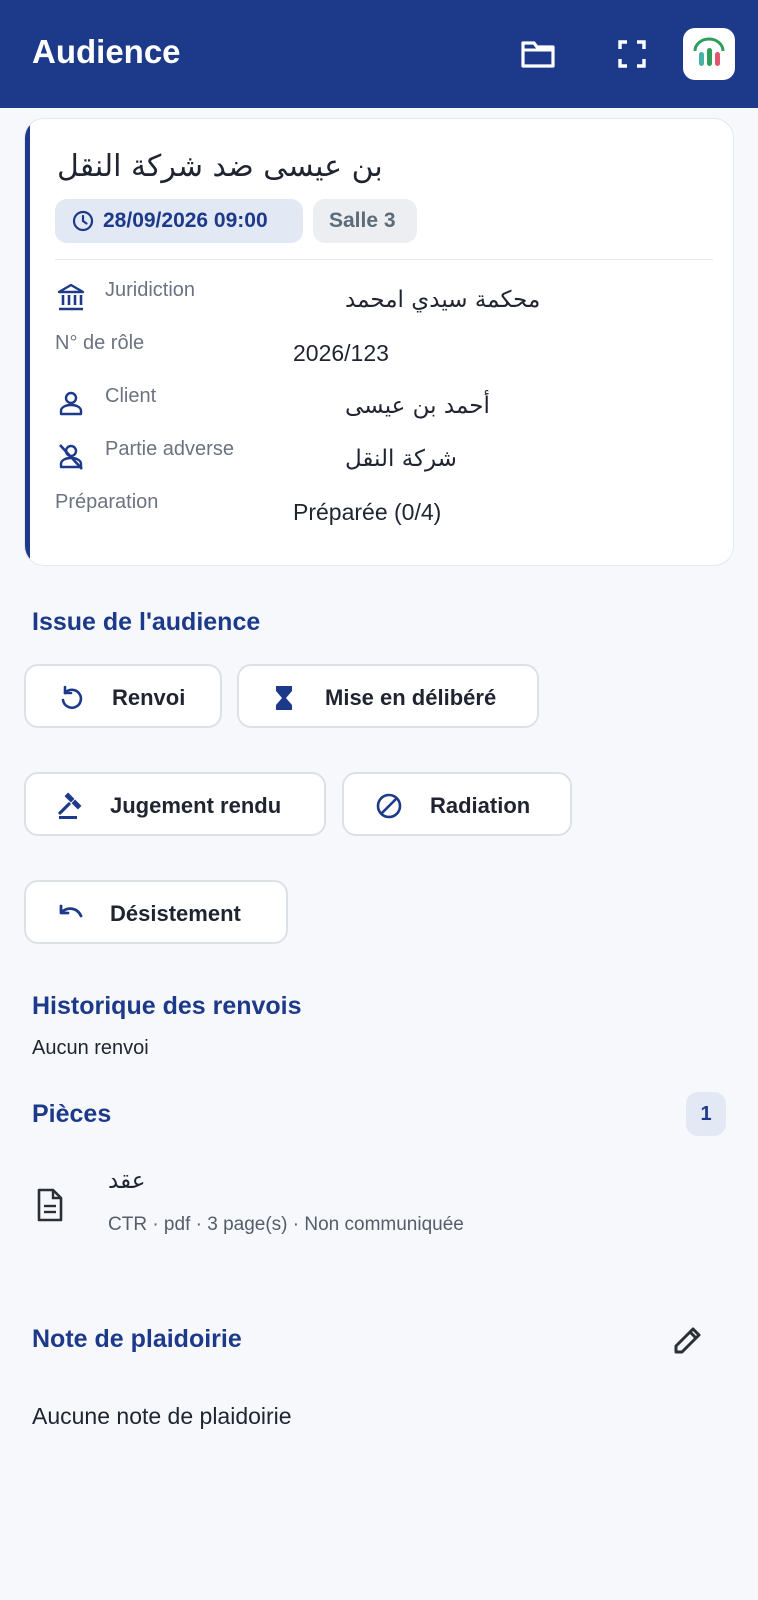 The width and height of the screenshot is (758, 1600). What do you see at coordinates (384, 259) in the screenshot?
I see `card-divider` at bounding box center [384, 259].